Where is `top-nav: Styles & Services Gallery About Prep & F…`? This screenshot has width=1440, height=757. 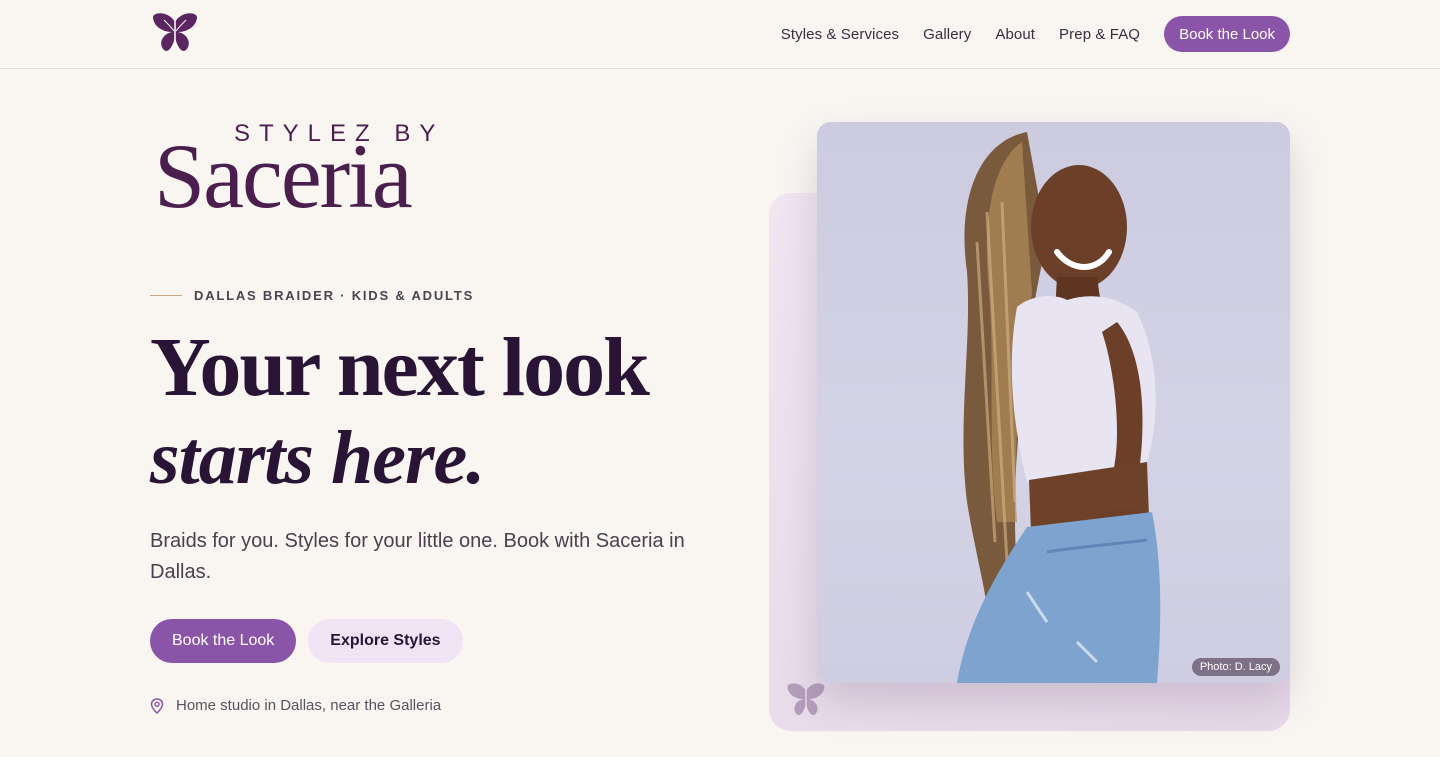 top-nav: Styles & Services Gallery About Prep & F… is located at coordinates (720, 34).